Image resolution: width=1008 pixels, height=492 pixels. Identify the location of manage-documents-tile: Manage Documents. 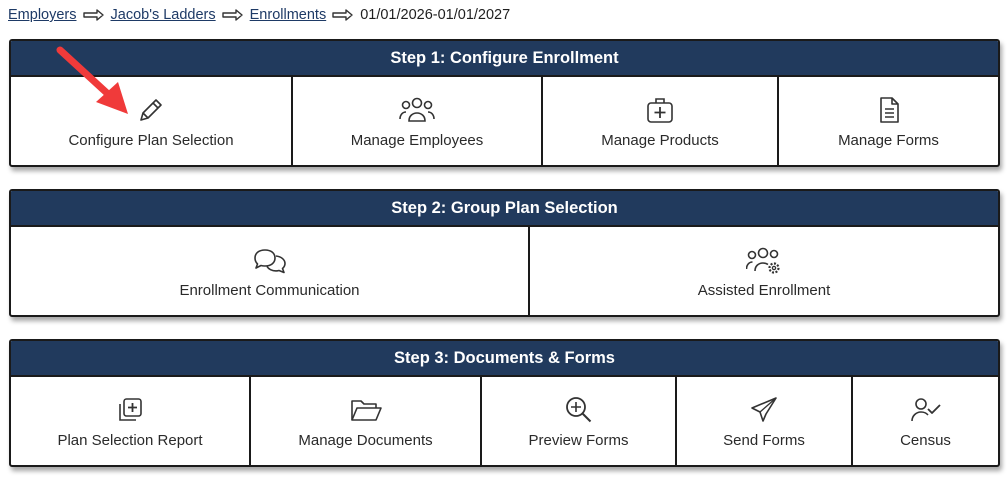
(366, 421).